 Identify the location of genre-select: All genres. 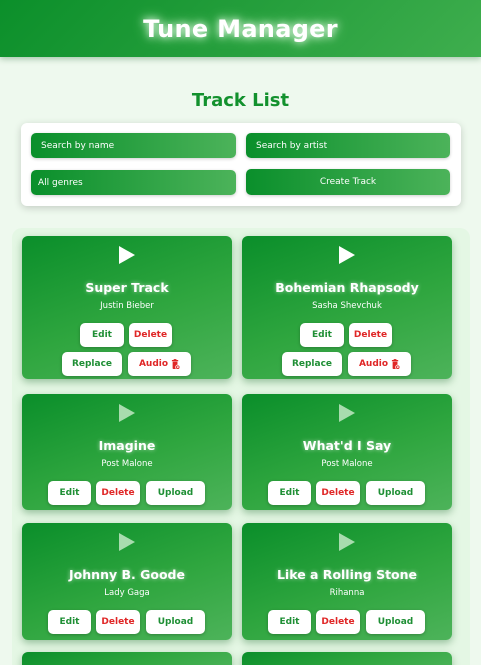
(133, 182).